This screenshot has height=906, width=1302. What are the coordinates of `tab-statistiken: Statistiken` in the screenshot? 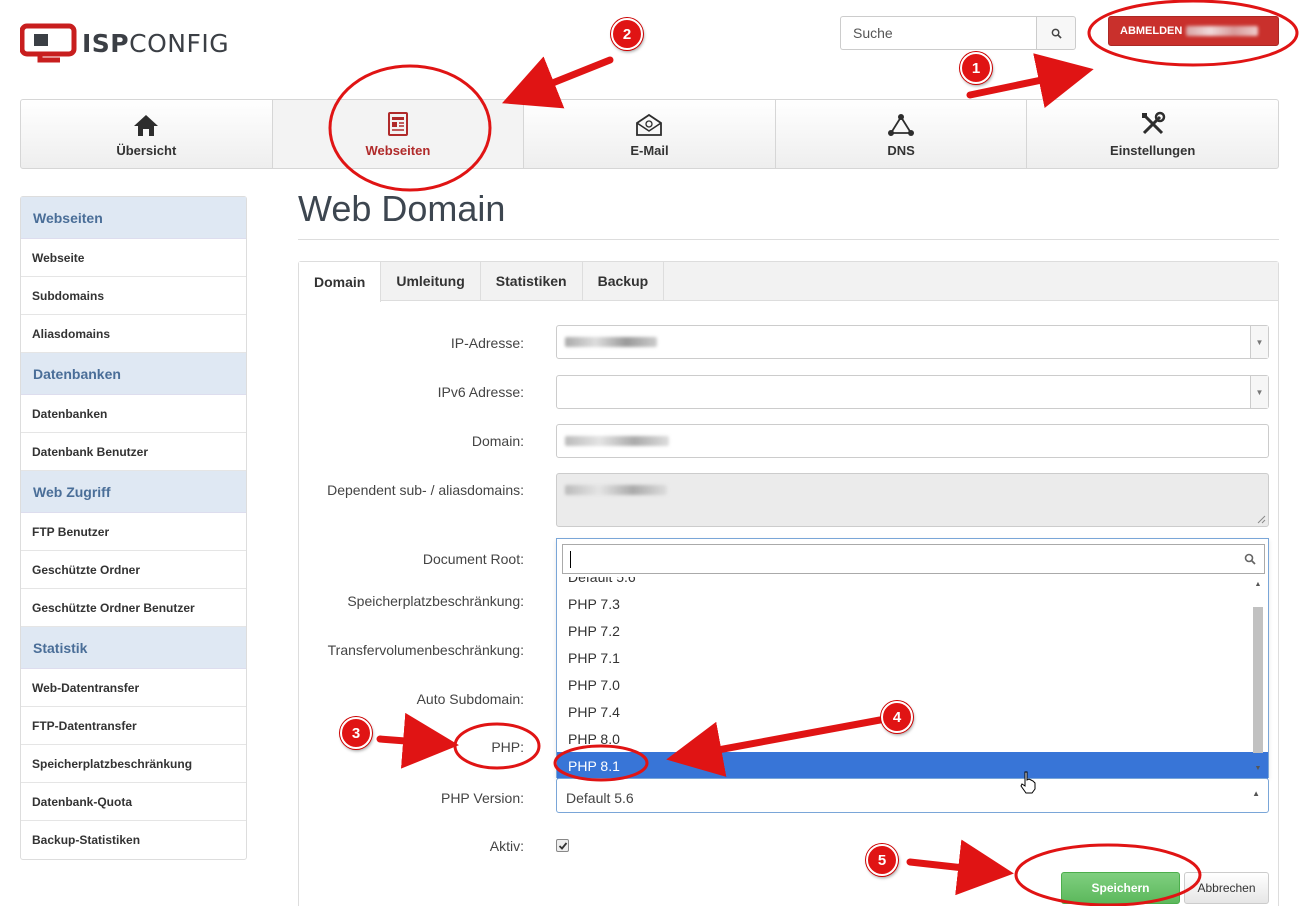 It's located at (532, 281).